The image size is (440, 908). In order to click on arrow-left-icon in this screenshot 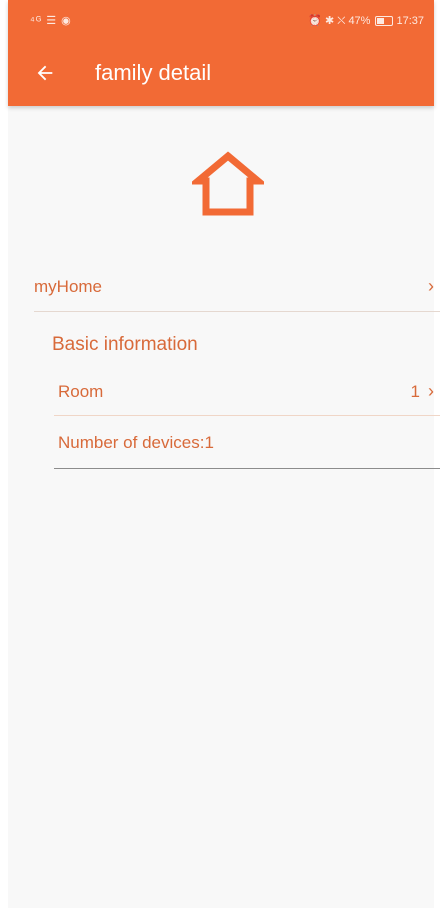, I will do `click(45, 73)`.